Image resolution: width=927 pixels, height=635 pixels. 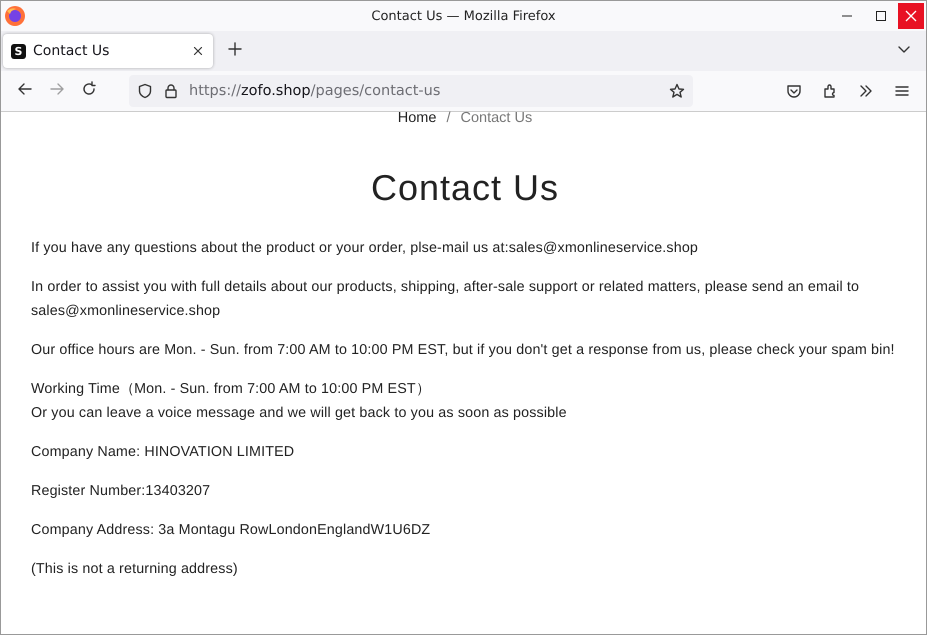 I want to click on close-button, so click(x=911, y=16).